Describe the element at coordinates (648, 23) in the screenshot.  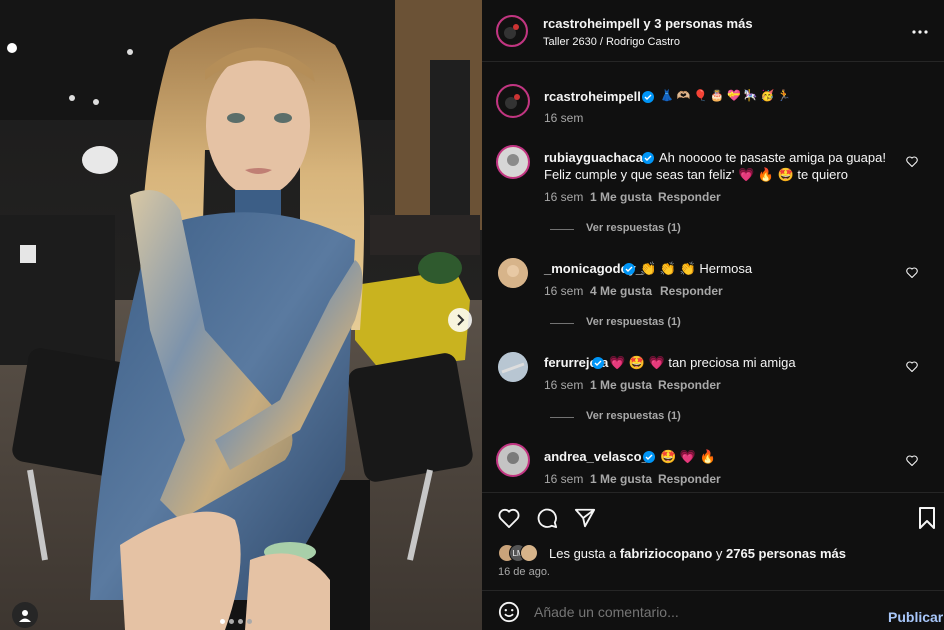
I see `post-authors: rcastroheimpell y 3 personas más` at that location.